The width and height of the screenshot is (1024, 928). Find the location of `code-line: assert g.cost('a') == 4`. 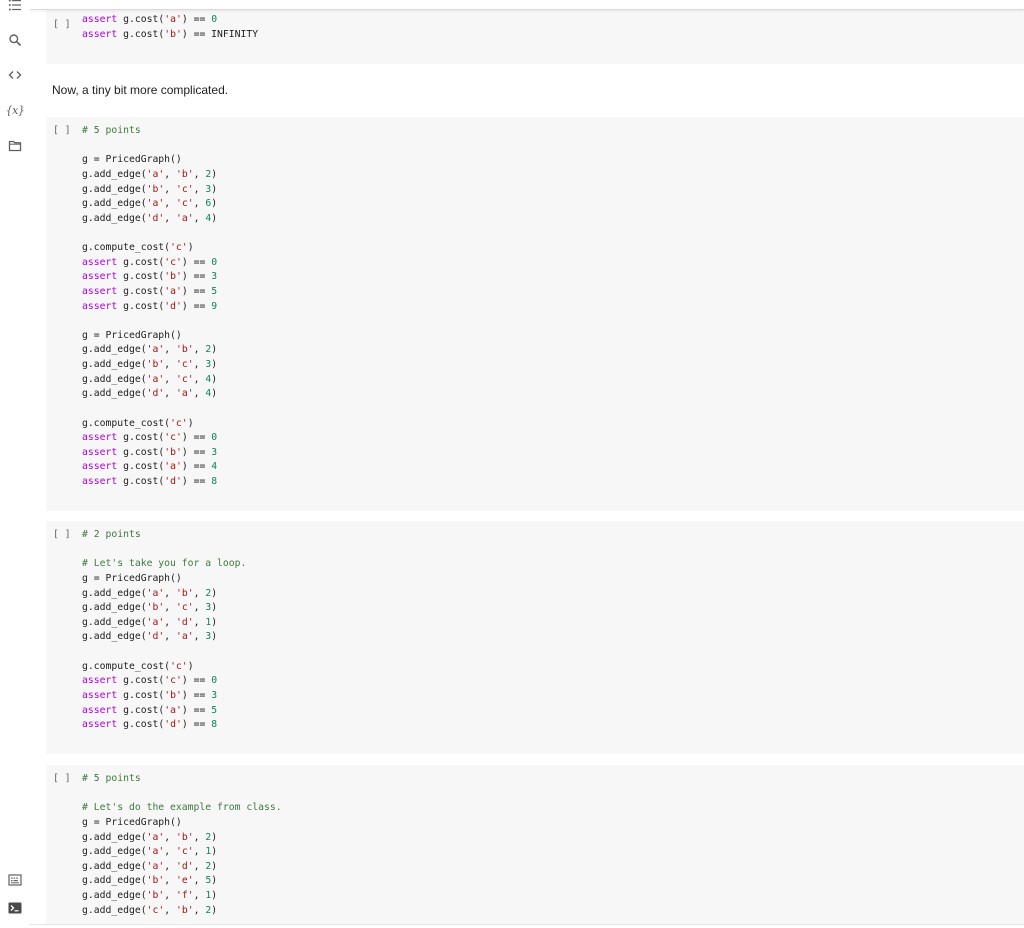

code-line: assert g.cost('a') == 4 is located at coordinates (548, 467).